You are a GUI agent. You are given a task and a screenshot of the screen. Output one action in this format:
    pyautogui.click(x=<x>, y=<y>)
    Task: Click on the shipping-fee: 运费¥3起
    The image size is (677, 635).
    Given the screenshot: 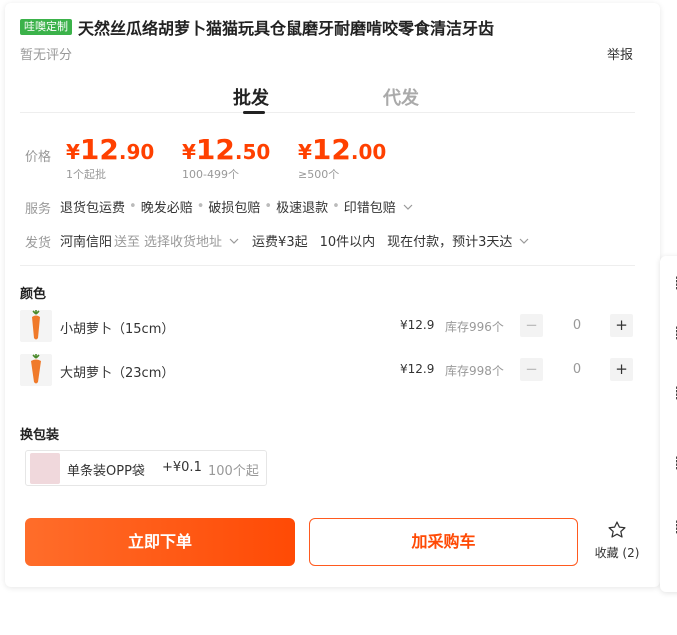 What is the action you would take?
    pyautogui.click(x=280, y=242)
    